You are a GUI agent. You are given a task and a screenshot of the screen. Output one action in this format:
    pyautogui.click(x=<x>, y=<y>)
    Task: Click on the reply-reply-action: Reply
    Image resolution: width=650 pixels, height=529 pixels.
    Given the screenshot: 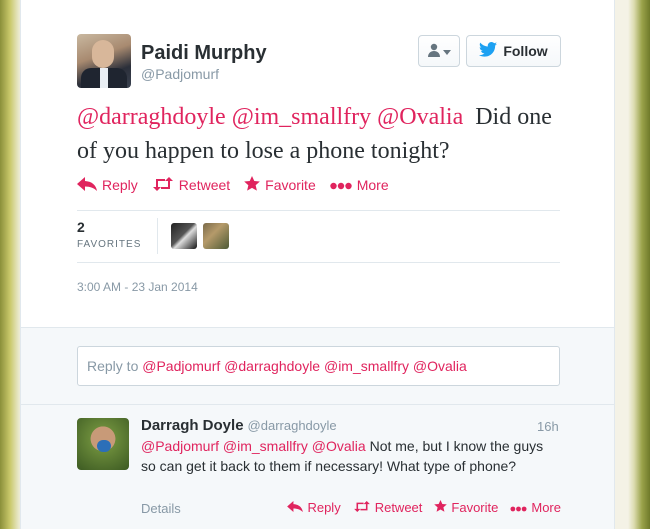 What is the action you would take?
    pyautogui.click(x=314, y=507)
    